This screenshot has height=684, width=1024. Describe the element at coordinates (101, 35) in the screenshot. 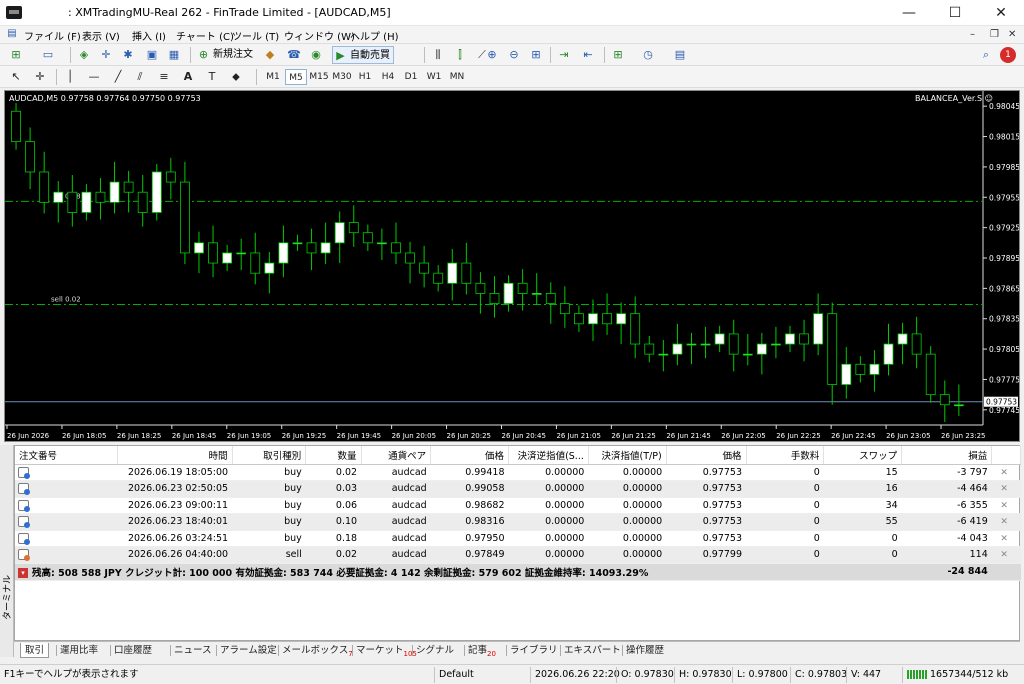

I see `menu-view: 表示 (V)` at that location.